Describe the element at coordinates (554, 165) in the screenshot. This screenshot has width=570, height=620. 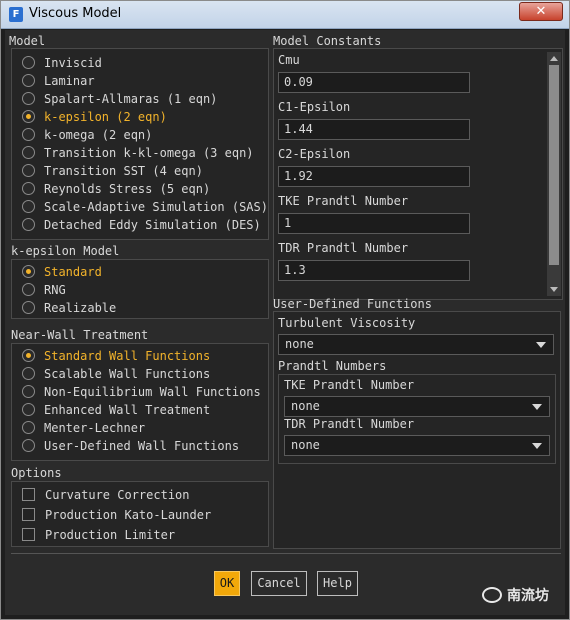
I see `scroll-thumb` at that location.